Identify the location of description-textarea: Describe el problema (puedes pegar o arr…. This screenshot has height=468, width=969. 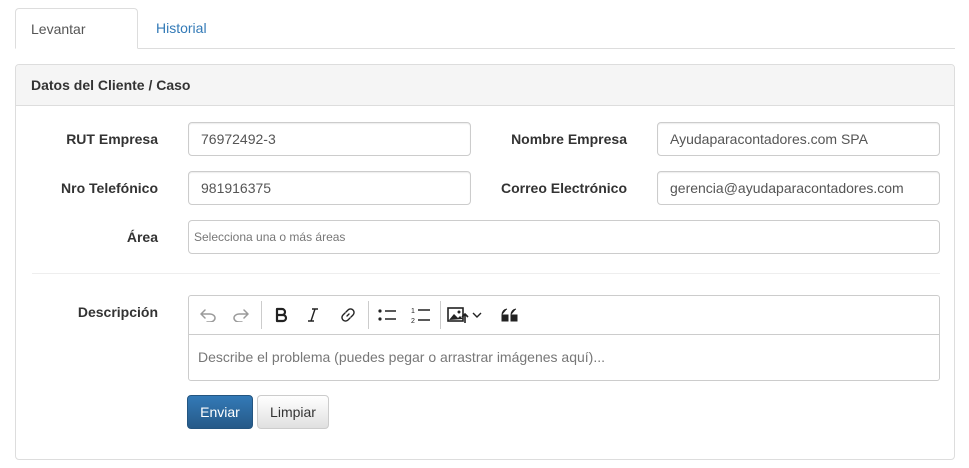
(564, 357).